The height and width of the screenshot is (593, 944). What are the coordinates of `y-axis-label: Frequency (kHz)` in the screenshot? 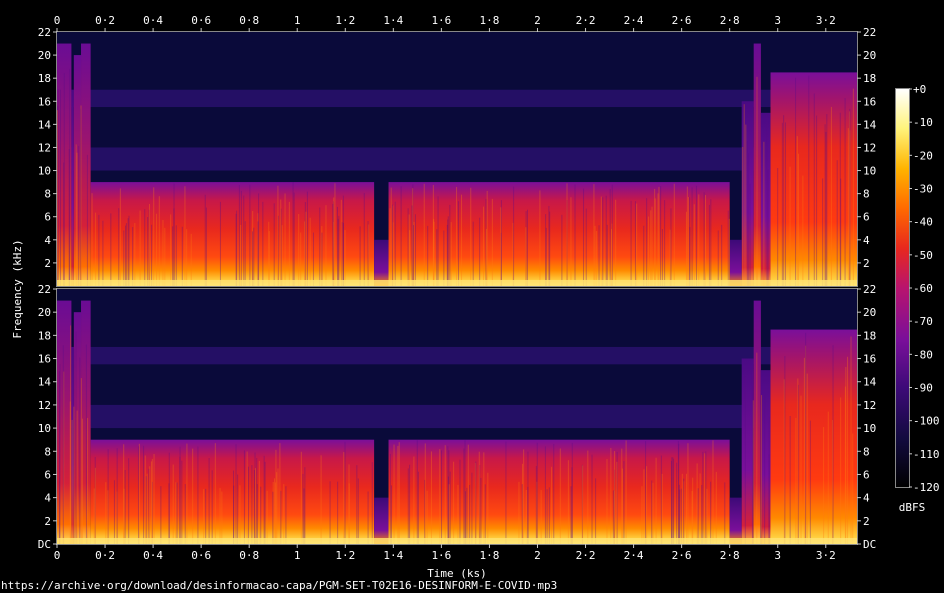 It's located at (17, 288).